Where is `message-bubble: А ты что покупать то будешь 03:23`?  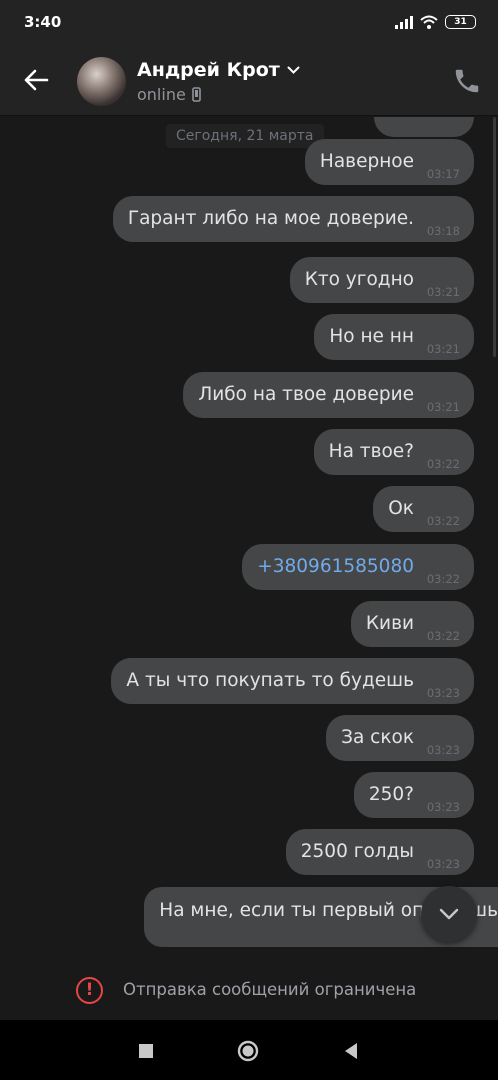 message-bubble: А ты что покупать то будешь 03:23 is located at coordinates (292, 681).